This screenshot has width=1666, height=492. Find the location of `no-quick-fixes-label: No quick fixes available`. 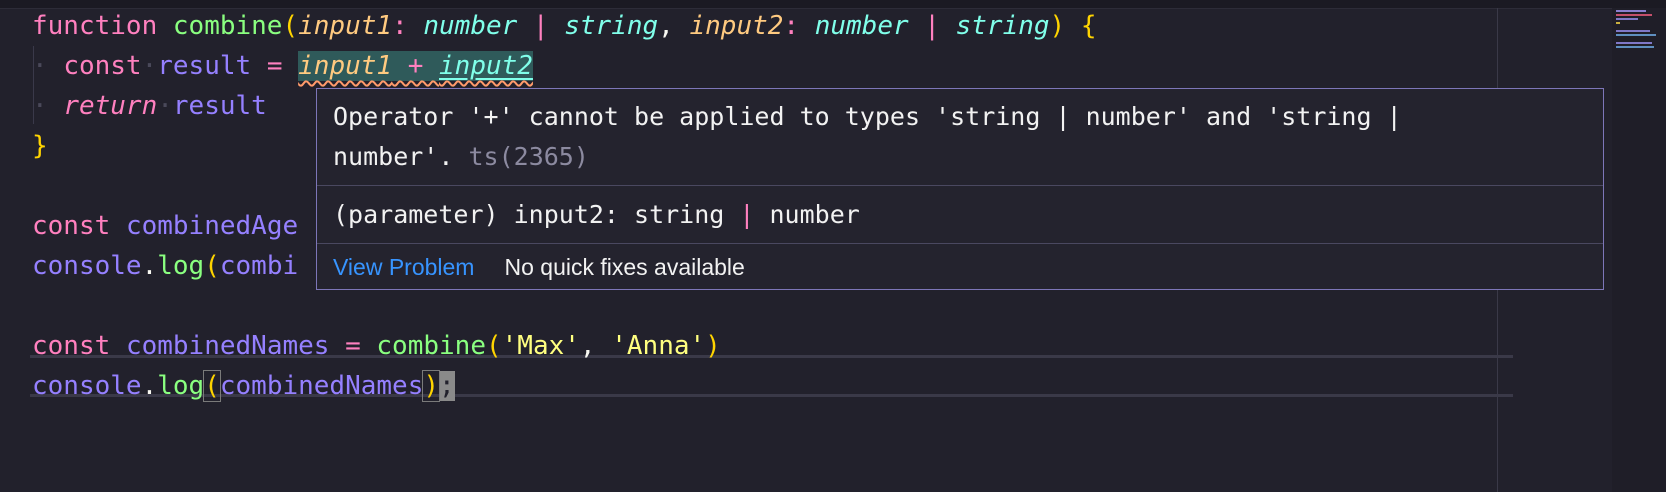

no-quick-fixes-label: No quick fixes available is located at coordinates (624, 267).